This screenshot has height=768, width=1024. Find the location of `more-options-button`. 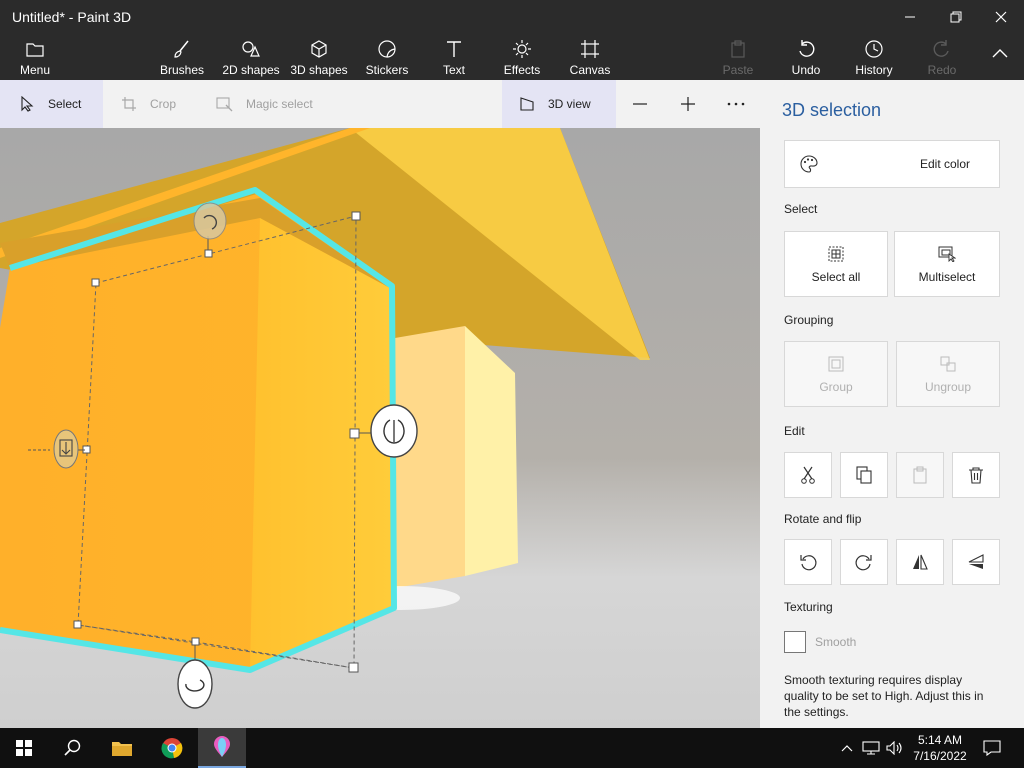

more-options-button is located at coordinates (736, 104).